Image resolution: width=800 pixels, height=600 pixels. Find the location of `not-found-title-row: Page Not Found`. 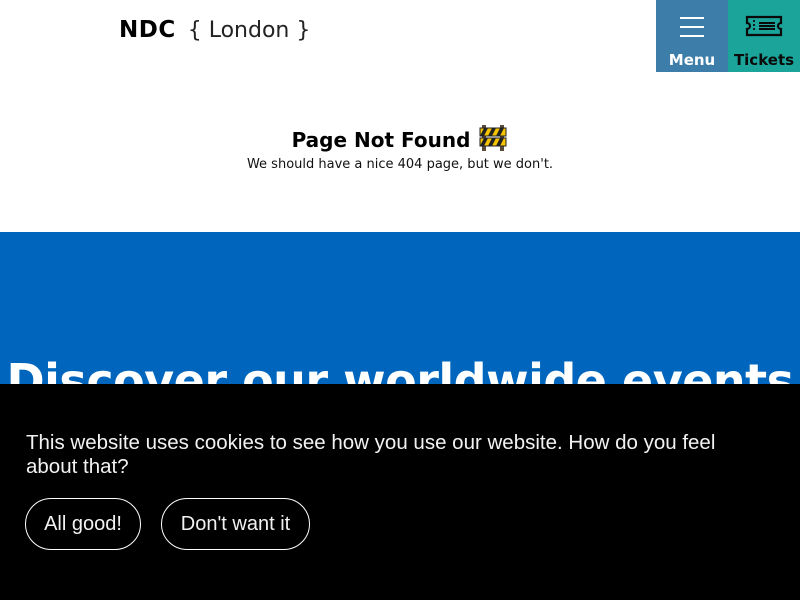

not-found-title-row: Page Not Found is located at coordinates (400, 140).